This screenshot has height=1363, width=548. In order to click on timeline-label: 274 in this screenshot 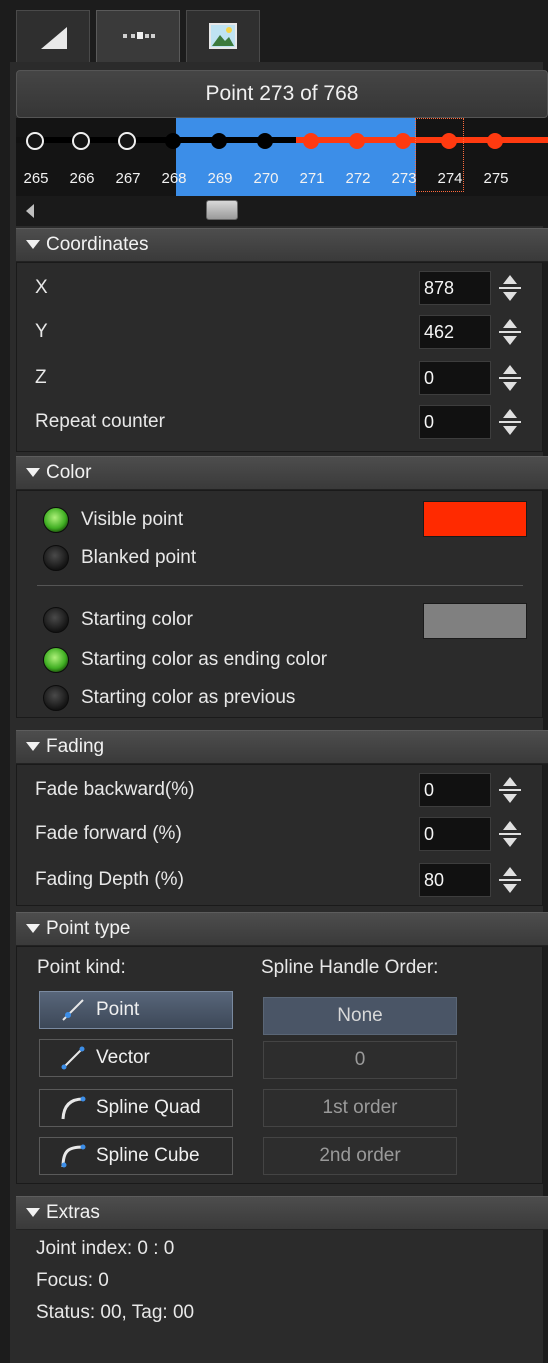, I will do `click(450, 178)`.